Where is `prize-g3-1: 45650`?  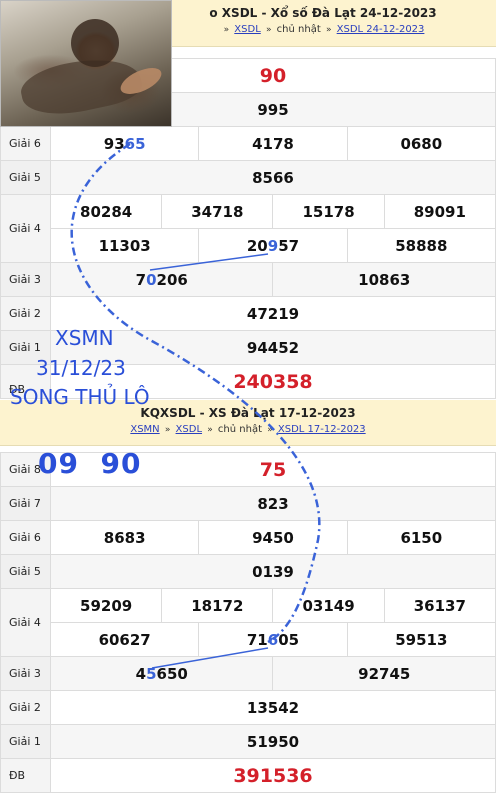
prize-g3-1: 45650 is located at coordinates (161, 673).